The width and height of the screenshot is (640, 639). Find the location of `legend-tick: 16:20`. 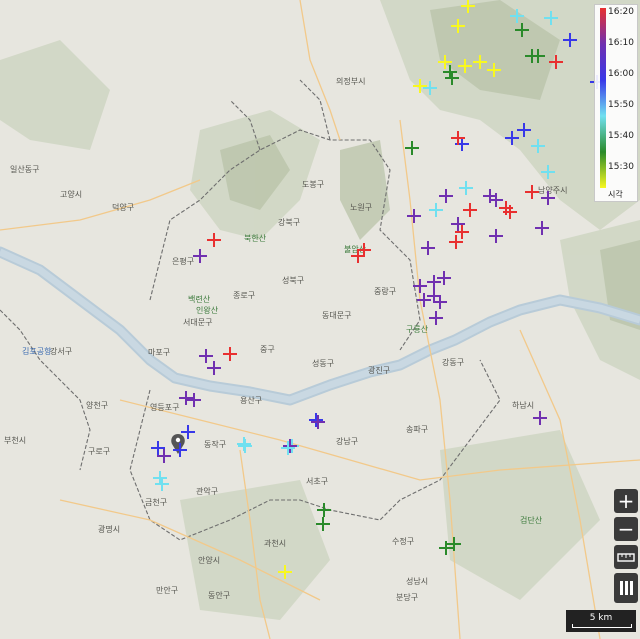

legend-tick: 16:20 is located at coordinates (621, 12).